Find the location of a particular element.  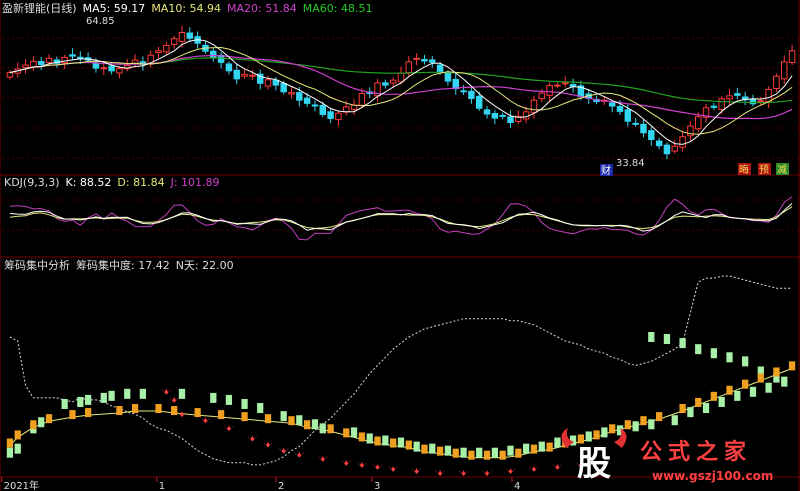

kdj-d-label: D: 81.84 is located at coordinates (140, 182).